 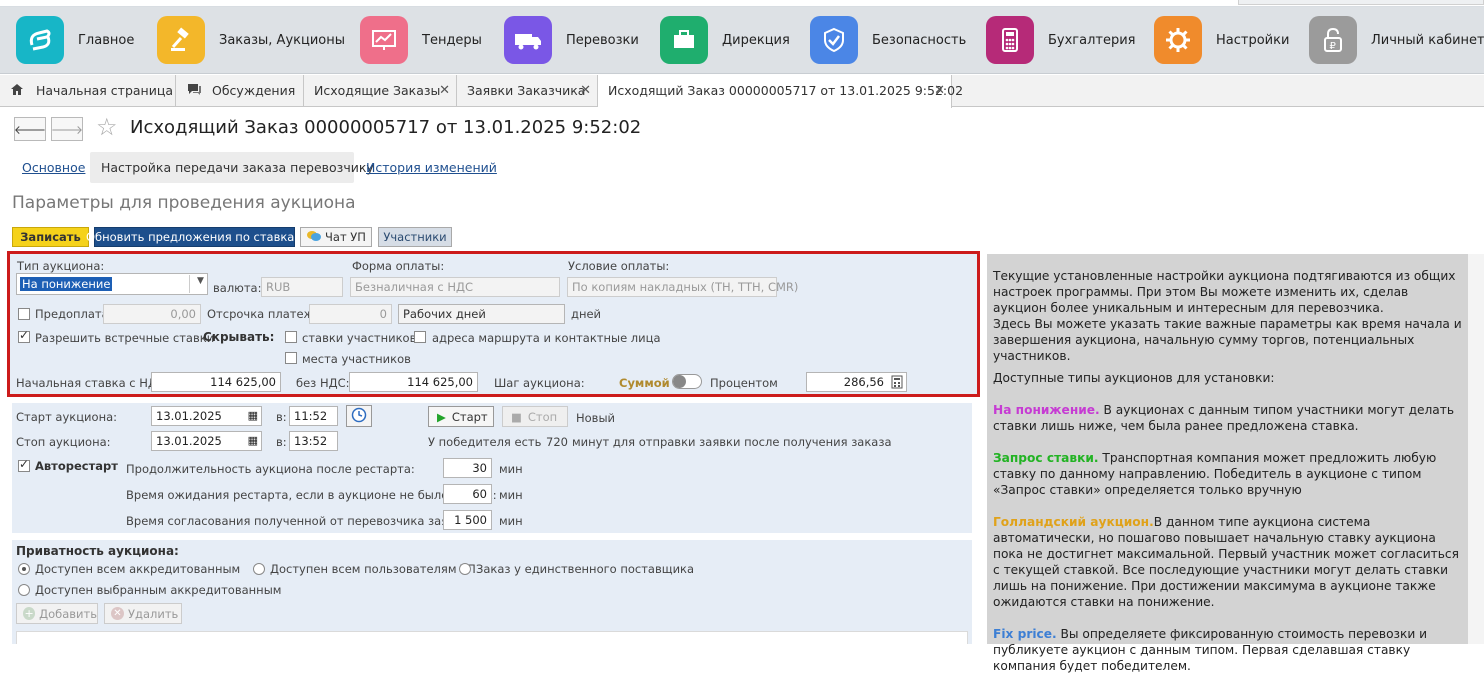 I want to click on no-vat-field: 114 625,00, so click(x=413, y=382).